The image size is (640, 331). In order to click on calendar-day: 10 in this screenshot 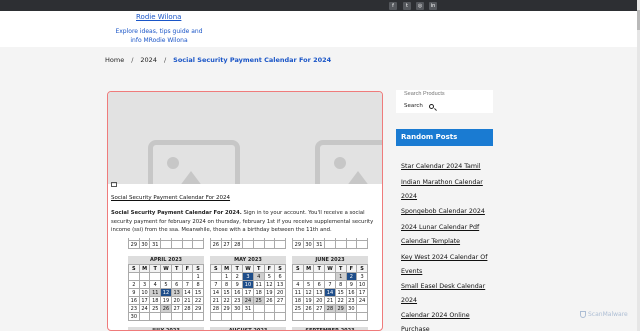, I will do `click(248, 284)`.